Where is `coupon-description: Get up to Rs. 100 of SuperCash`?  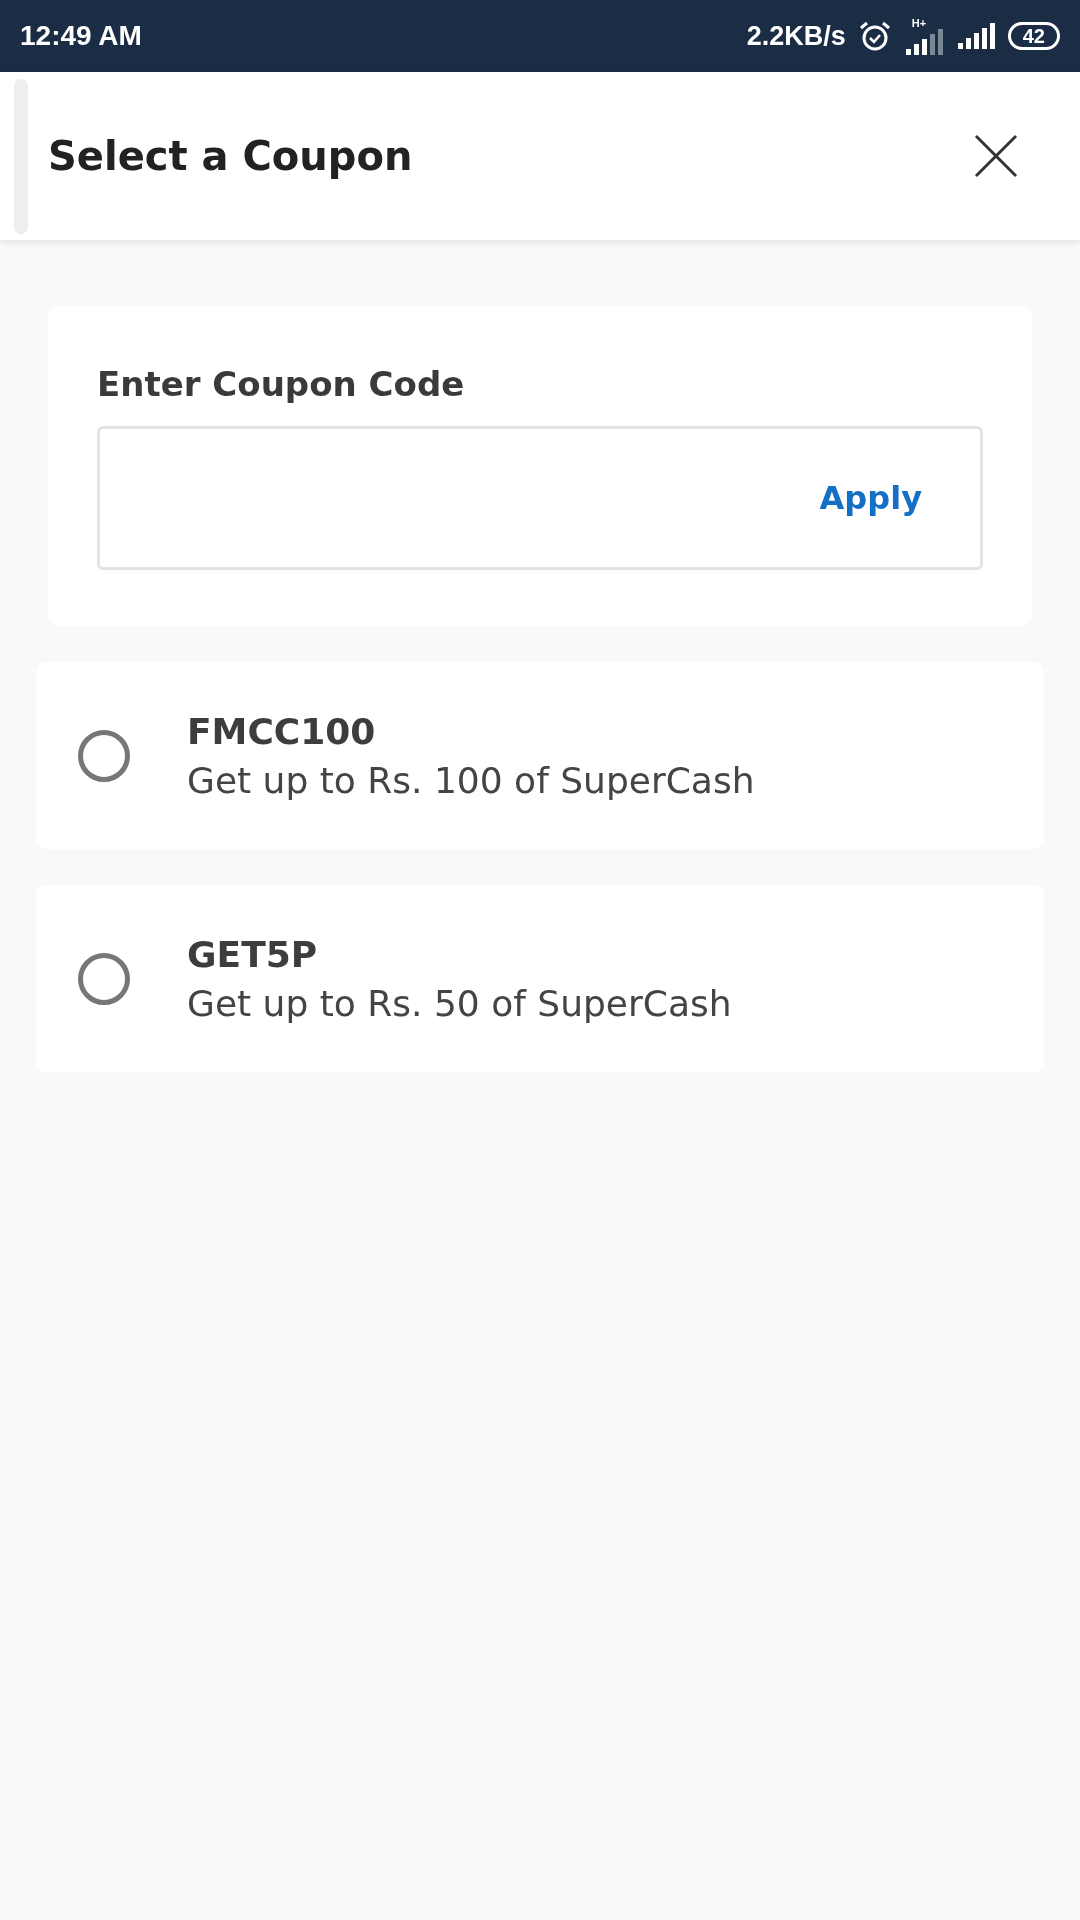
coupon-description: Get up to Rs. 100 of SuperCash is located at coordinates (471, 780).